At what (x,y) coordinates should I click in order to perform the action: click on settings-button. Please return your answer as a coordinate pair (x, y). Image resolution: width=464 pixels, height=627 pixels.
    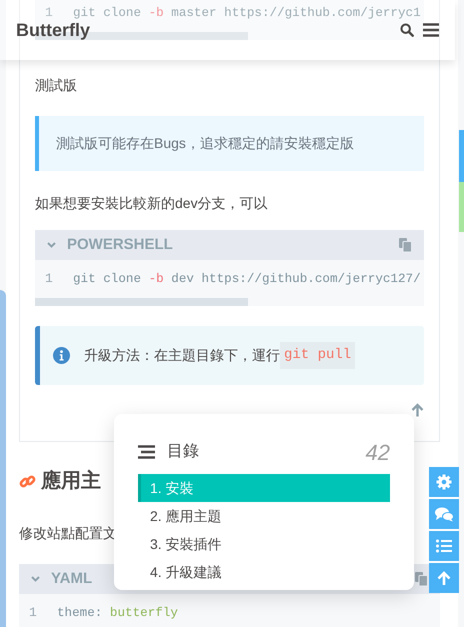
    Looking at the image, I should click on (444, 482).